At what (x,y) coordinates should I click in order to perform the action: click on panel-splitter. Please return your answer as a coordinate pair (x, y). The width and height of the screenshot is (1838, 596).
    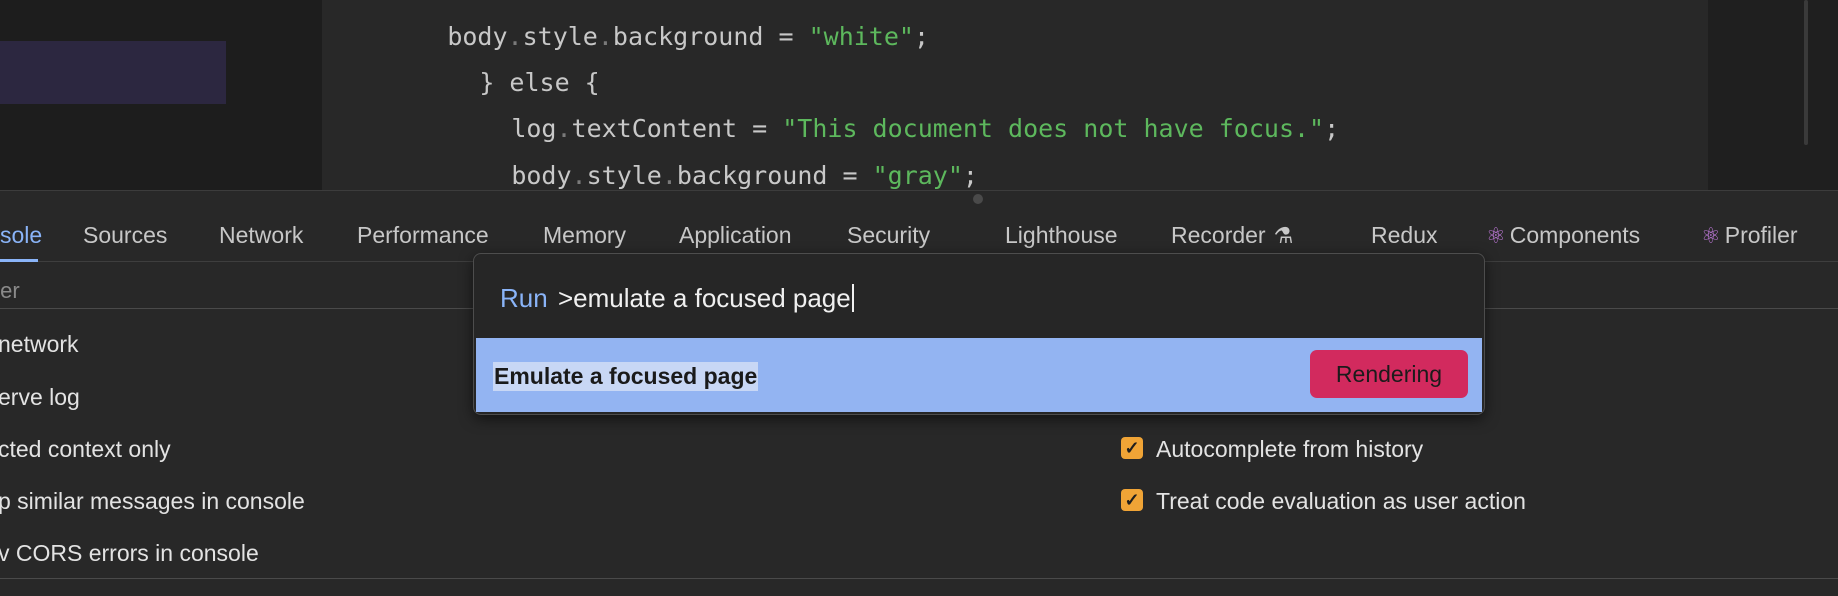
    Looking at the image, I should click on (919, 190).